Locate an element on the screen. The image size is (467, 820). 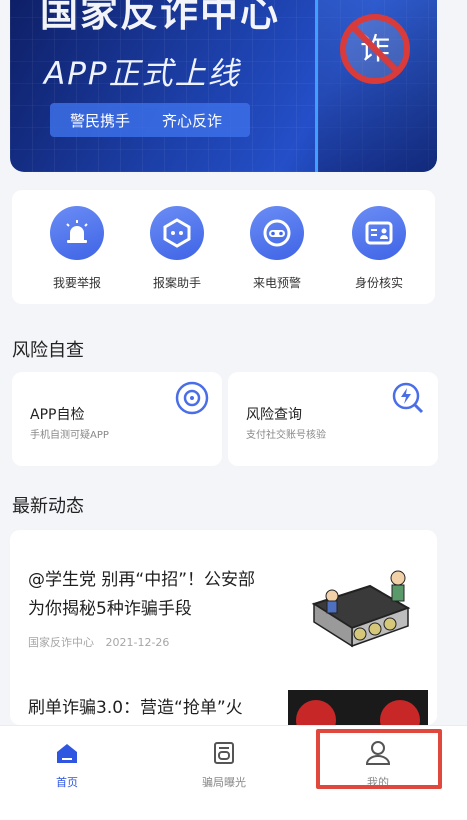
action-call-warning: 来电预警 is located at coordinates (277, 248).